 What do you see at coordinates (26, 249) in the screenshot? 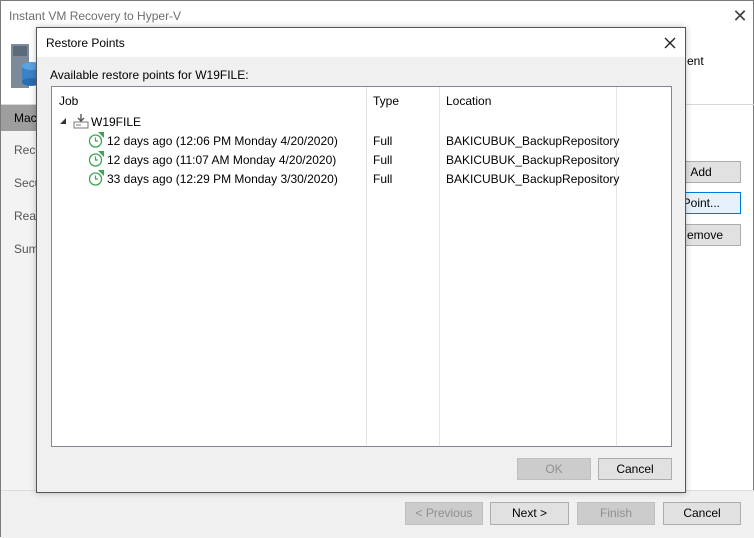
I see `nav-item-summary: Sum` at bounding box center [26, 249].